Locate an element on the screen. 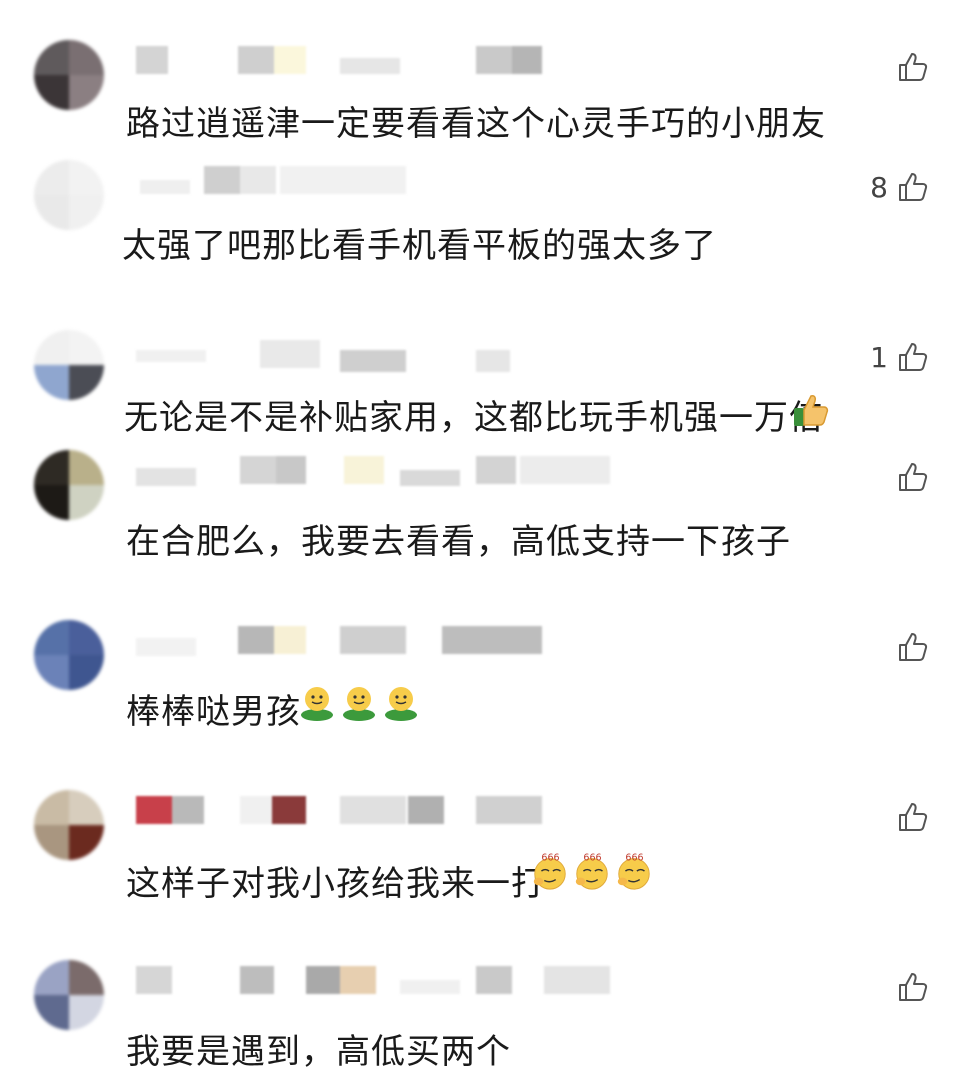 The image size is (960, 1084). emoji-group is located at coordinates (359, 703).